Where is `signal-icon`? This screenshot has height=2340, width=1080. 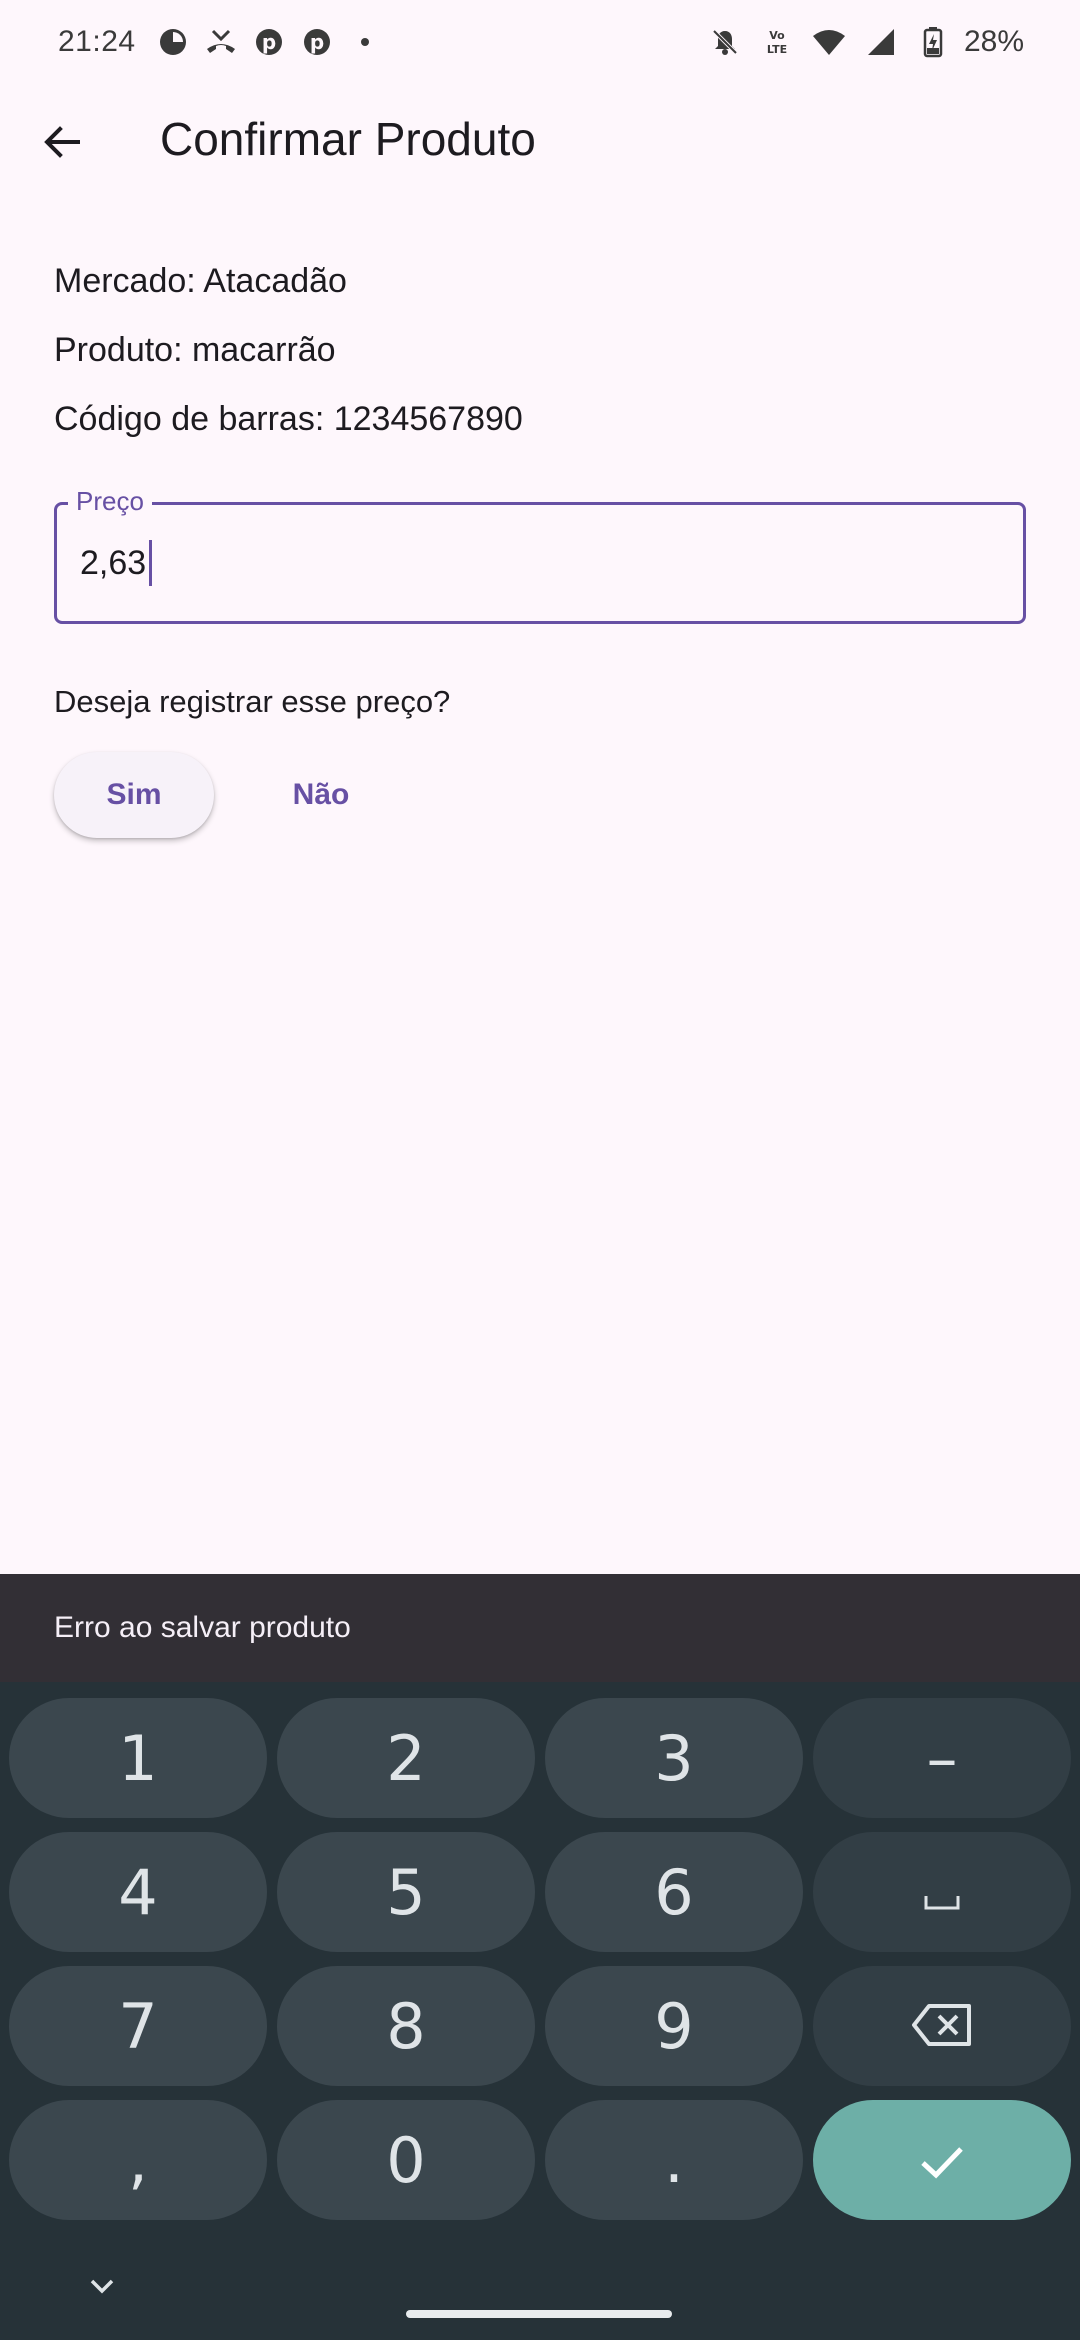
signal-icon is located at coordinates (881, 42).